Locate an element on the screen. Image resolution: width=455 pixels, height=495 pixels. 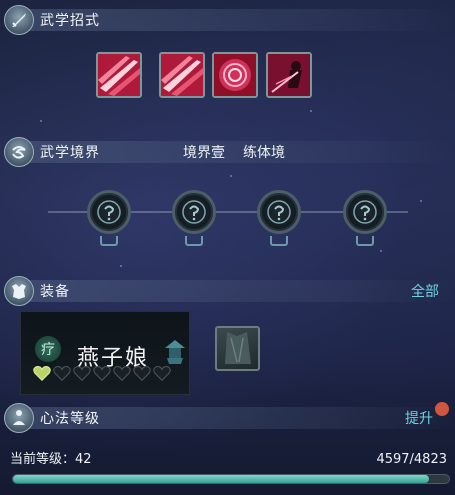
mind-method-header: 心法等级 提升 is located at coordinates (227, 418).